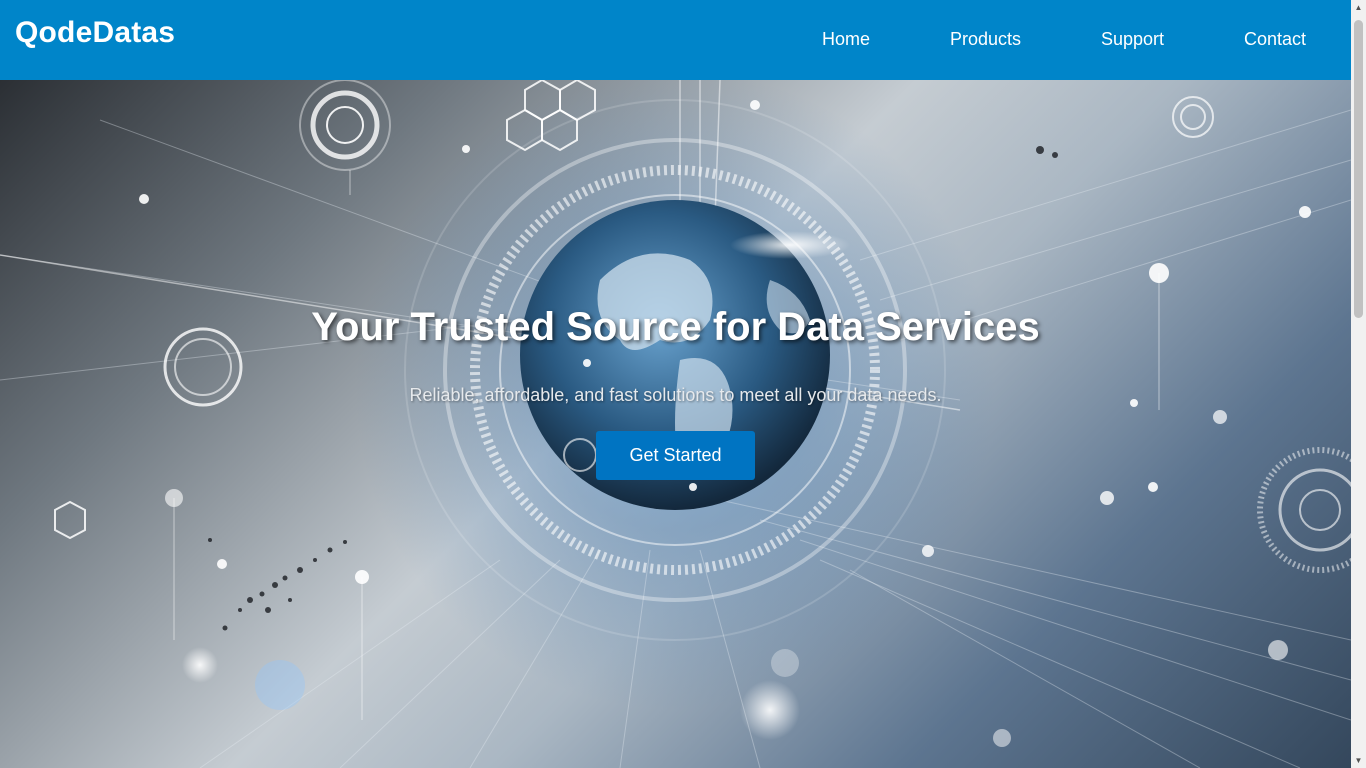  Describe the element at coordinates (675, 40) in the screenshot. I see `top-navbar: QodeDatas Home Products Support Contact` at that location.